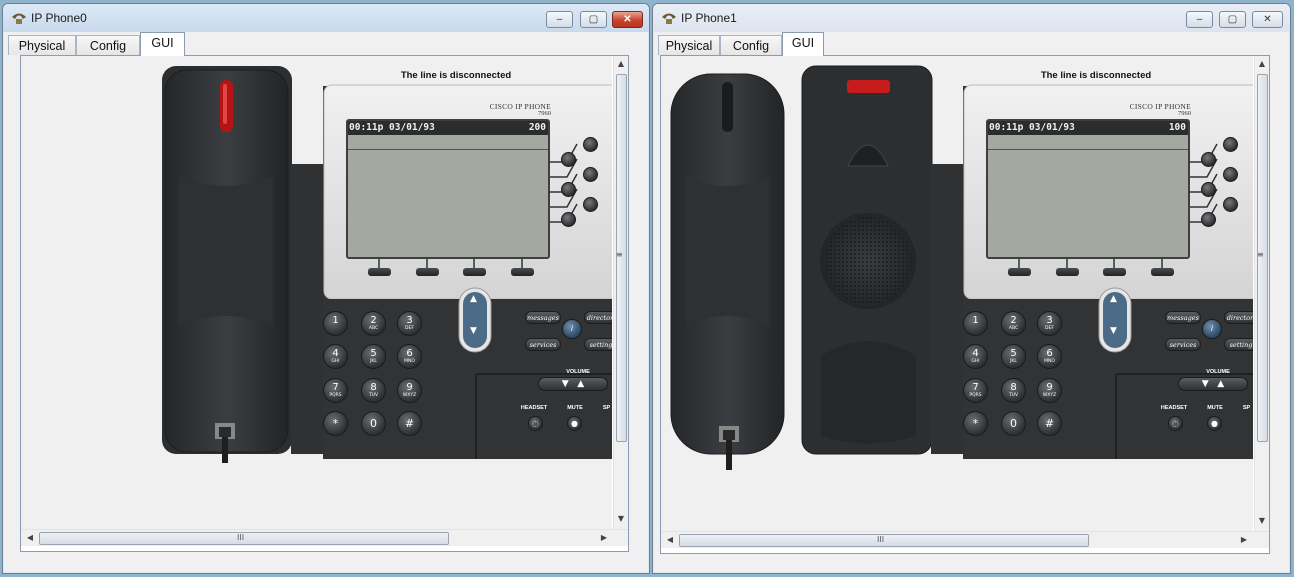 This screenshot has width=1294, height=577. What do you see at coordinates (326, 18) in the screenshot?
I see `title-bar: IP Phone0 – ▢ ✕` at bounding box center [326, 18].